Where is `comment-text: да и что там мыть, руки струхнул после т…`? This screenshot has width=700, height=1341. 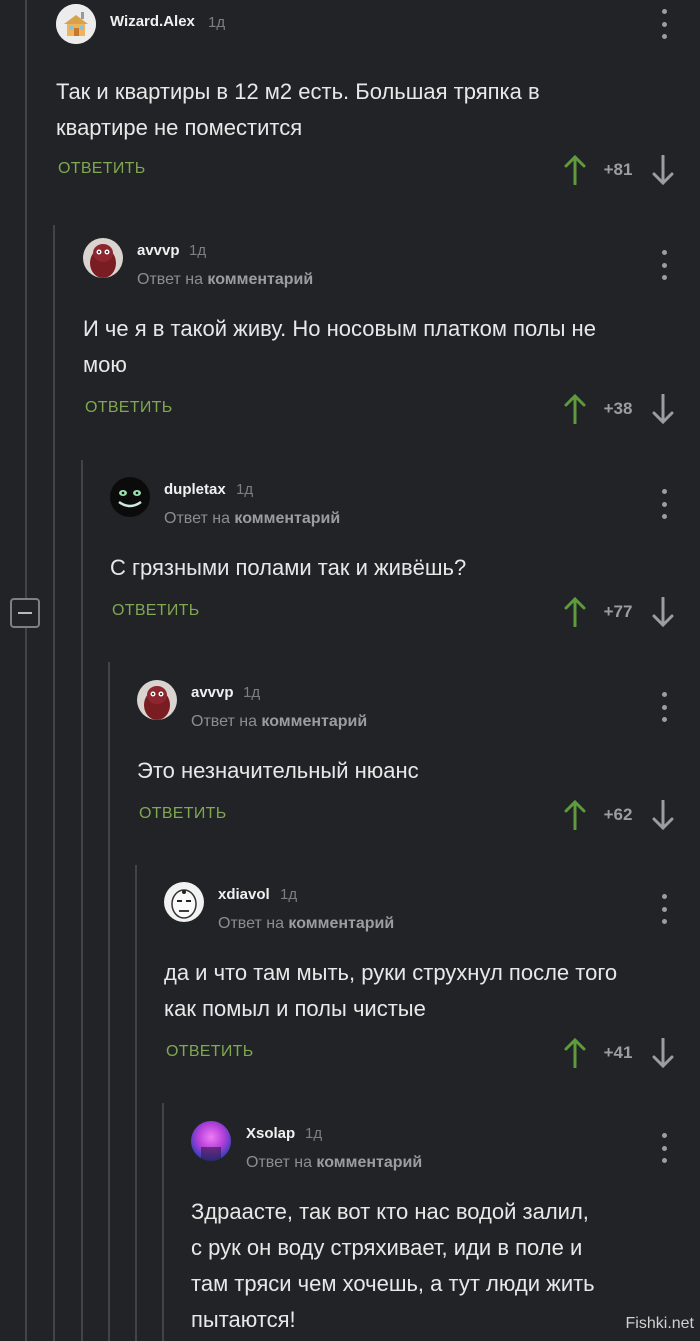 comment-text: да и что там мыть, руки струхнул после т… is located at coordinates (391, 990).